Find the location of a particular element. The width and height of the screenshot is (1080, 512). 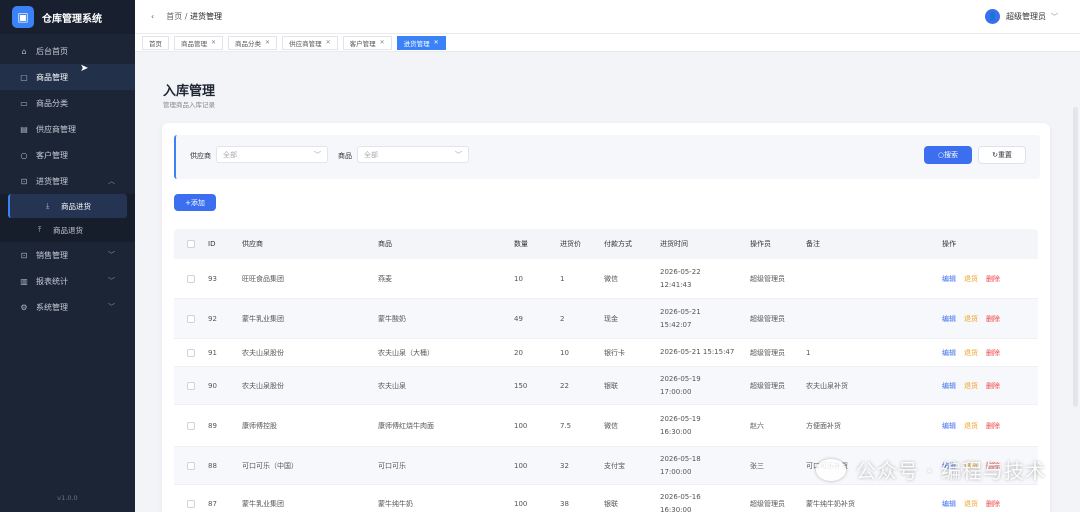

cell-price: 10 is located at coordinates (564, 352).